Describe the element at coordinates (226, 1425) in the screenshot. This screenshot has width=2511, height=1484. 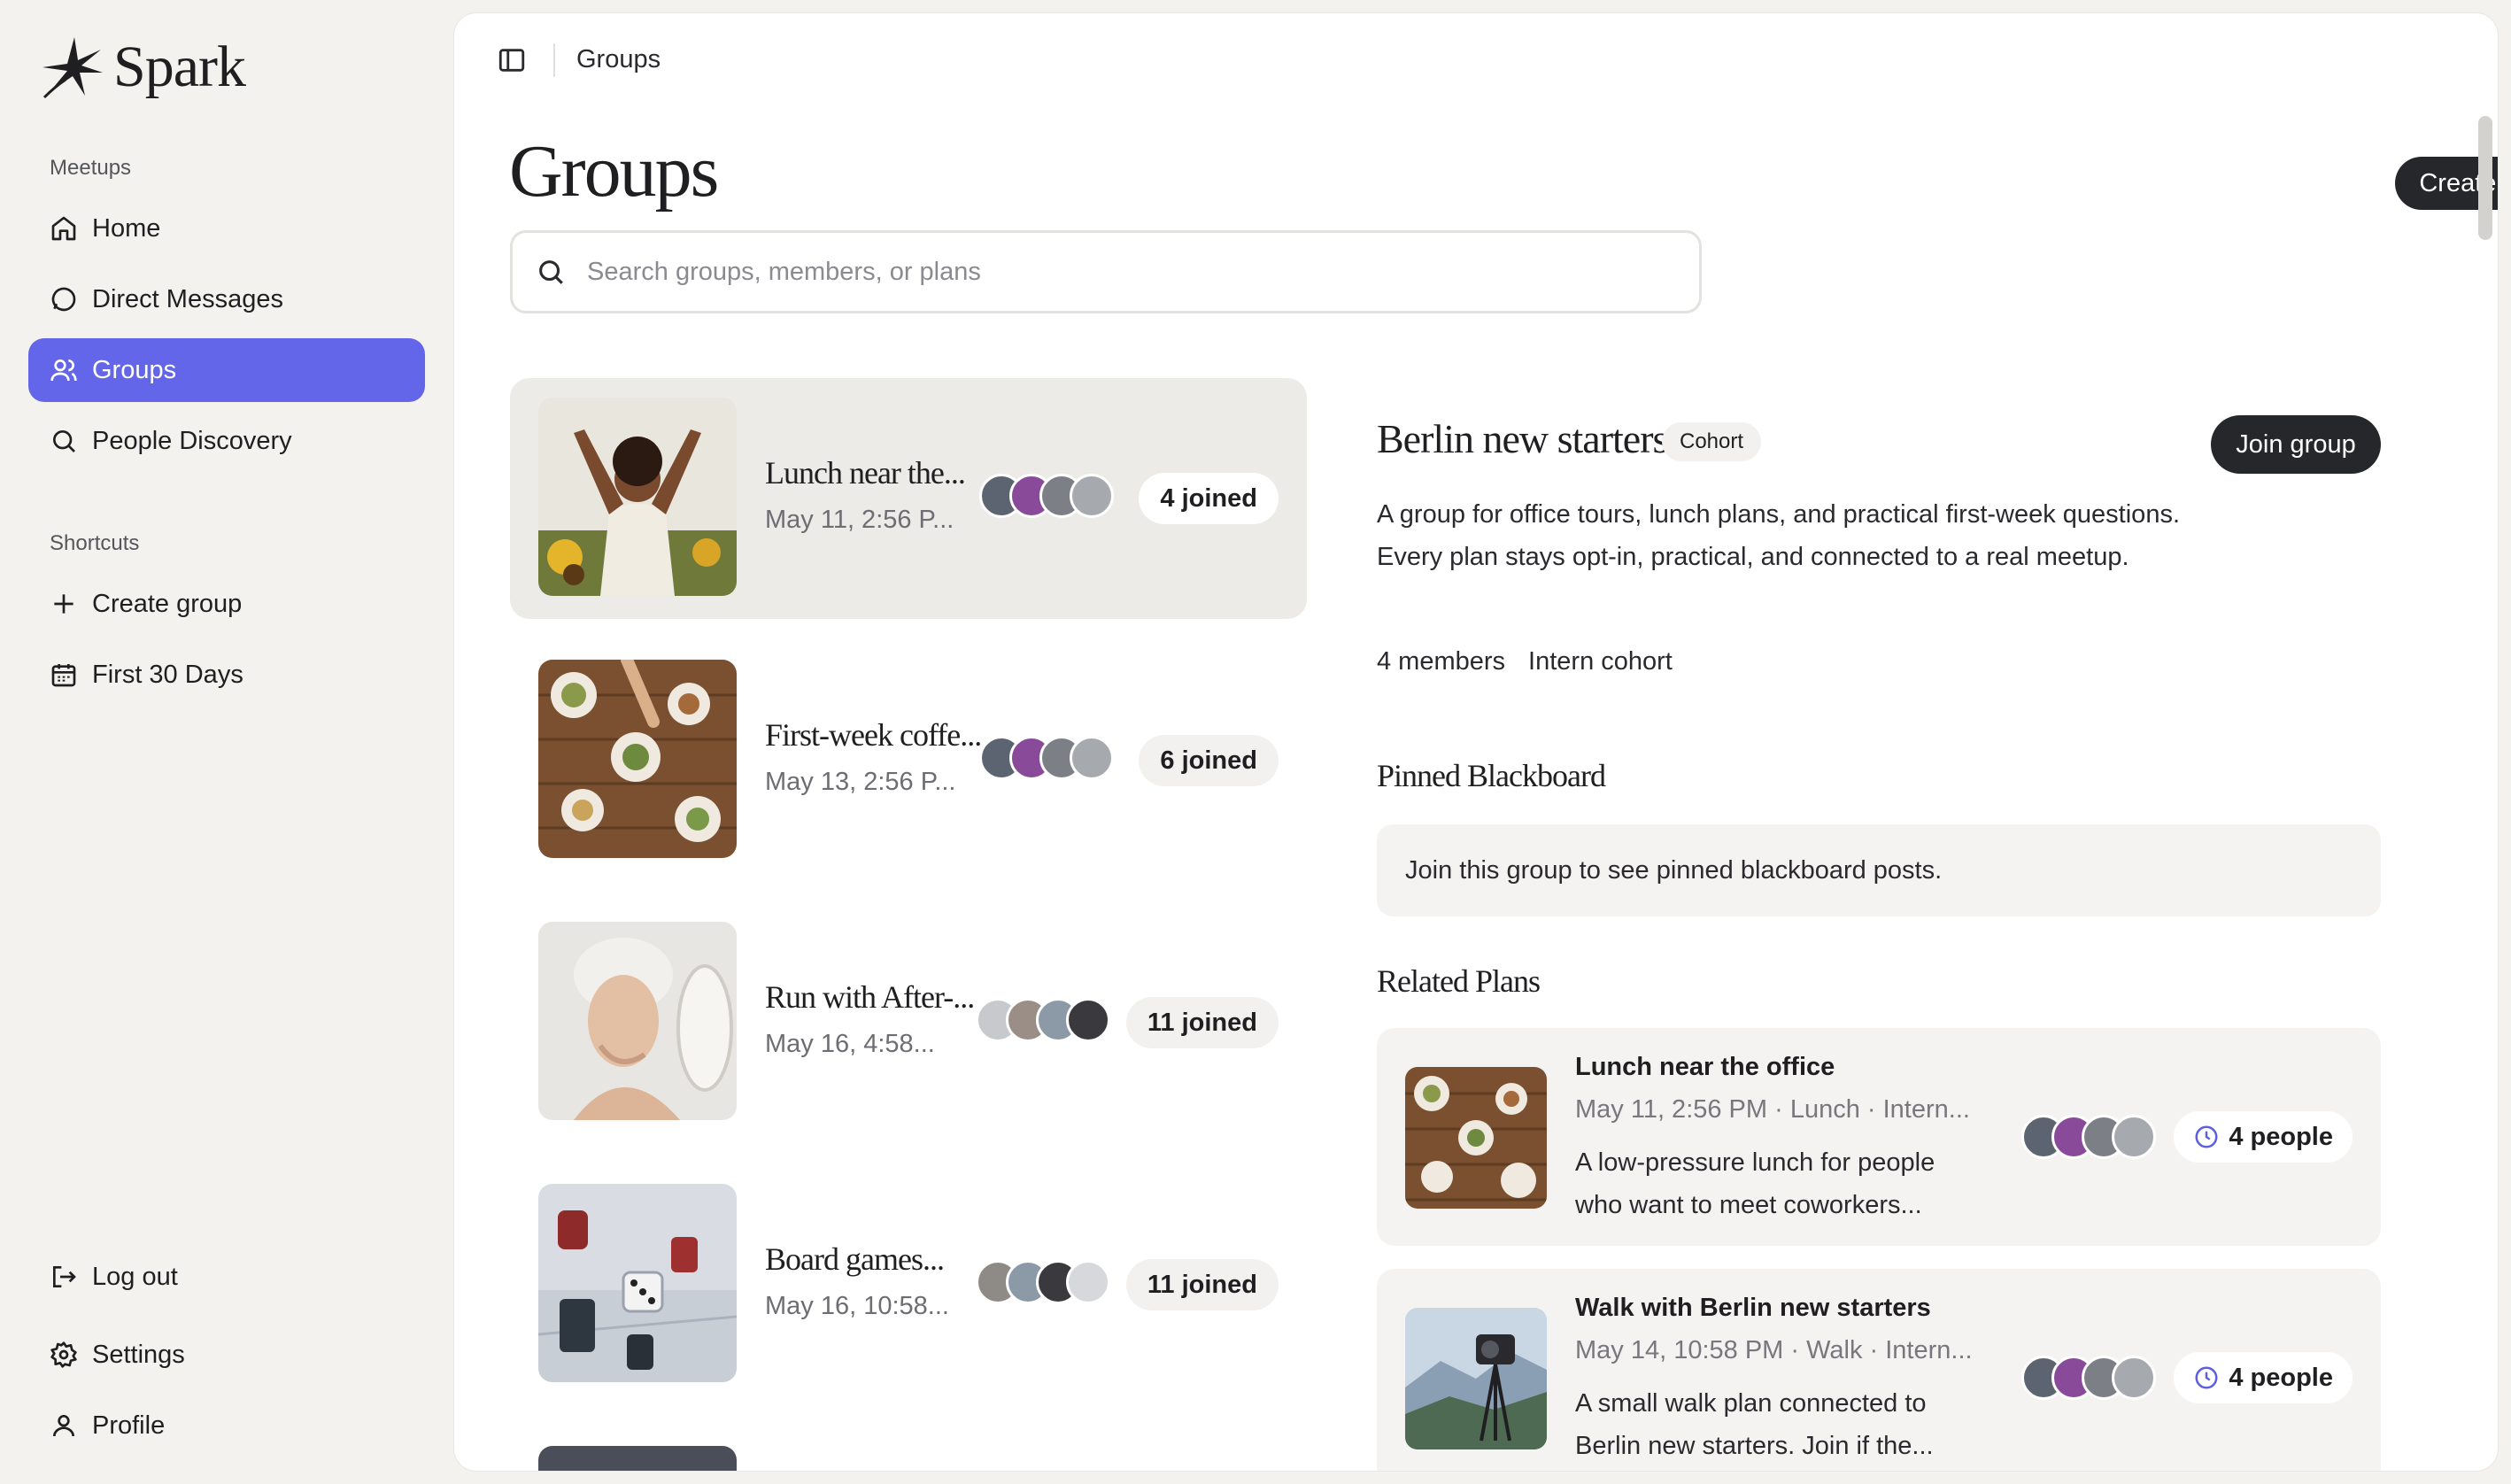
I see `sidebar-item-profile: Profile` at that location.